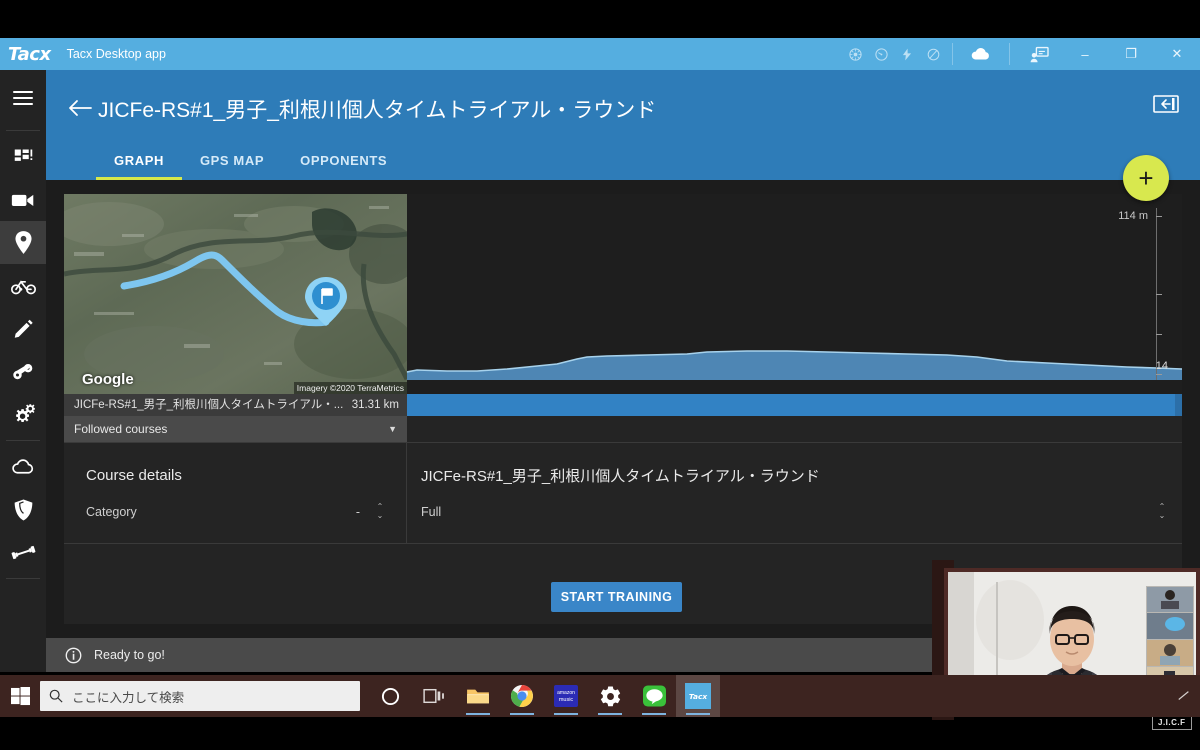 The image size is (1200, 750). I want to click on sidebar-item-dashboard, so click(23, 156).